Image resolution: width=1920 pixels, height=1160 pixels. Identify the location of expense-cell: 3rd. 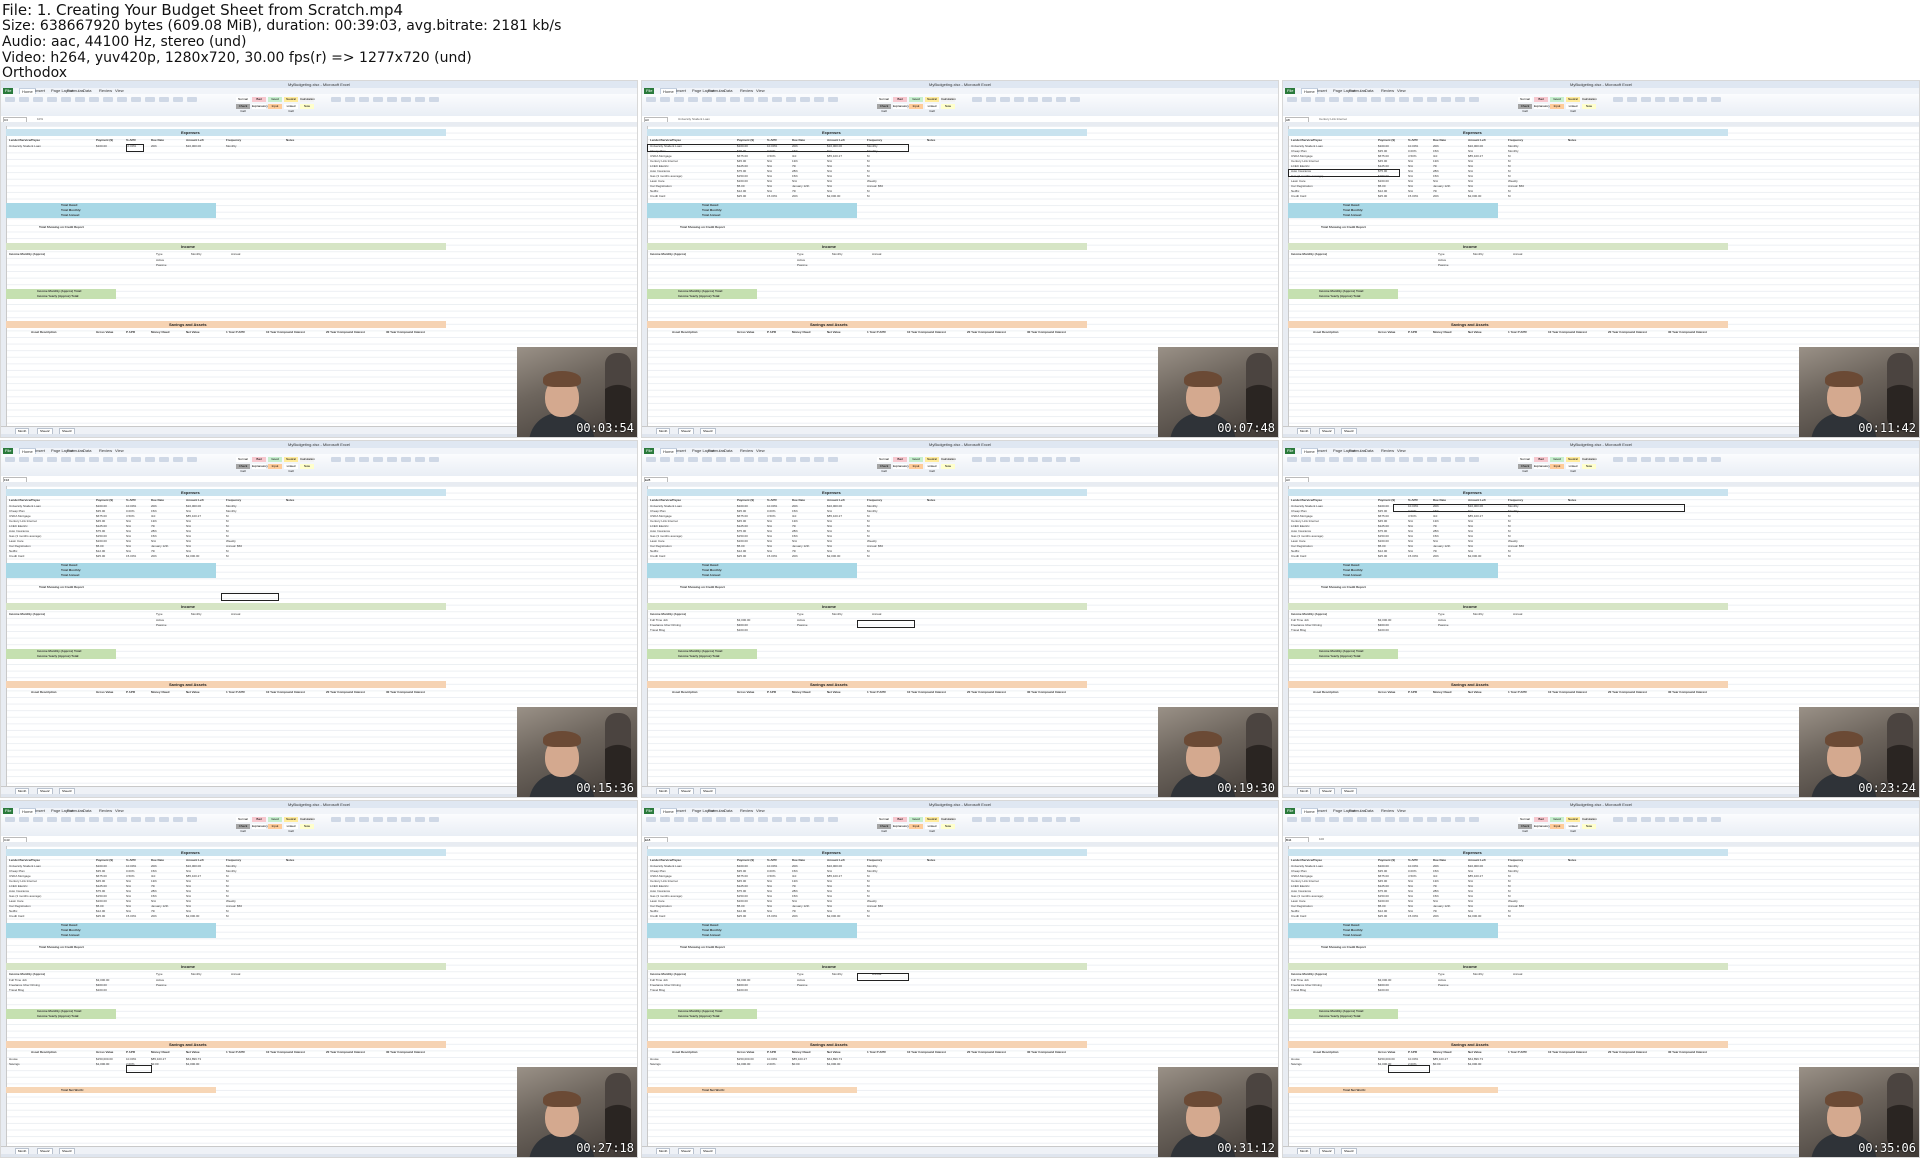
(1435, 516).